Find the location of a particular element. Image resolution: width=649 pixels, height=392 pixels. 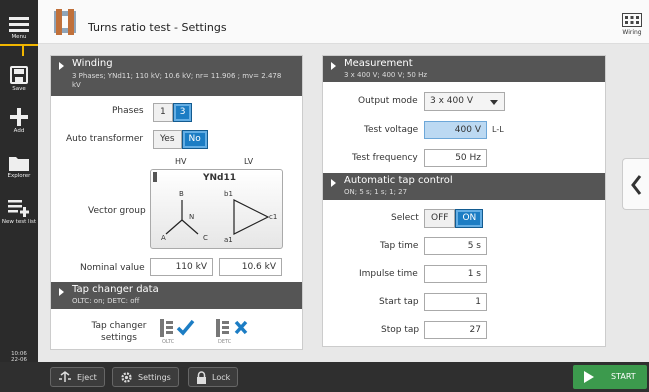

menu-label: Menu is located at coordinates (19, 37).